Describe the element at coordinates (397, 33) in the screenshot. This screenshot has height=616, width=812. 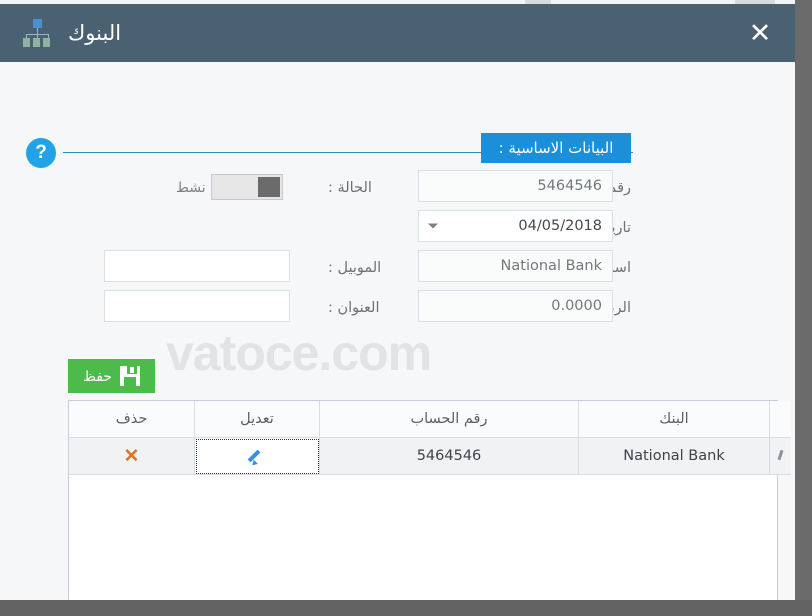
I see `dialog-titlebar: البنوك ✕` at that location.